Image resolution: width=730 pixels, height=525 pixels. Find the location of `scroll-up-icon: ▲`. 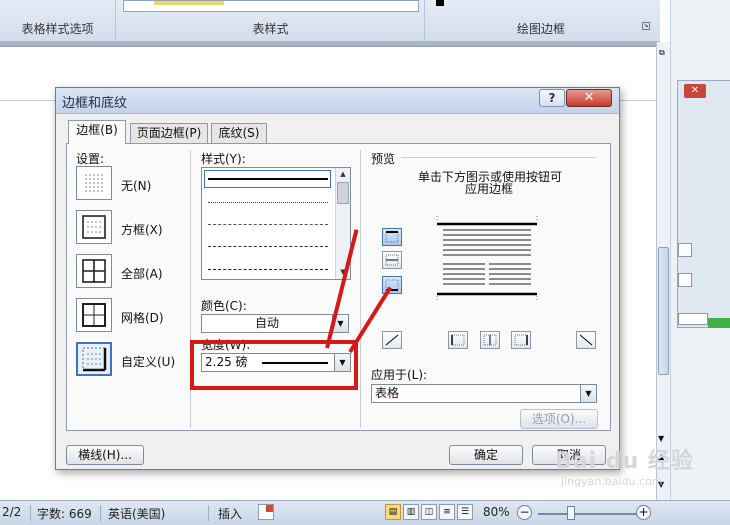

scroll-up-icon: ▲ is located at coordinates (343, 174).